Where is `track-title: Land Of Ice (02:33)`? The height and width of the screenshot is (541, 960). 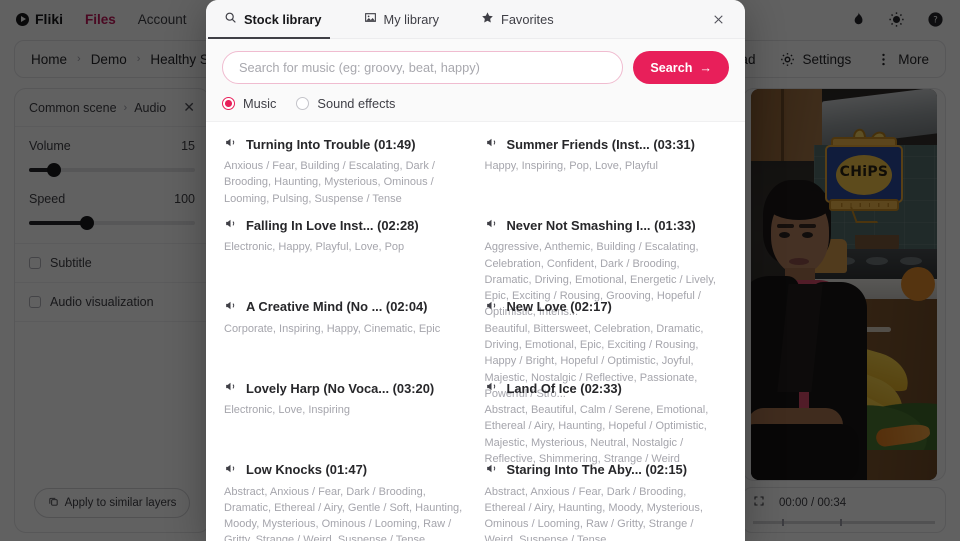 track-title: Land Of Ice (02:33) is located at coordinates (564, 388).